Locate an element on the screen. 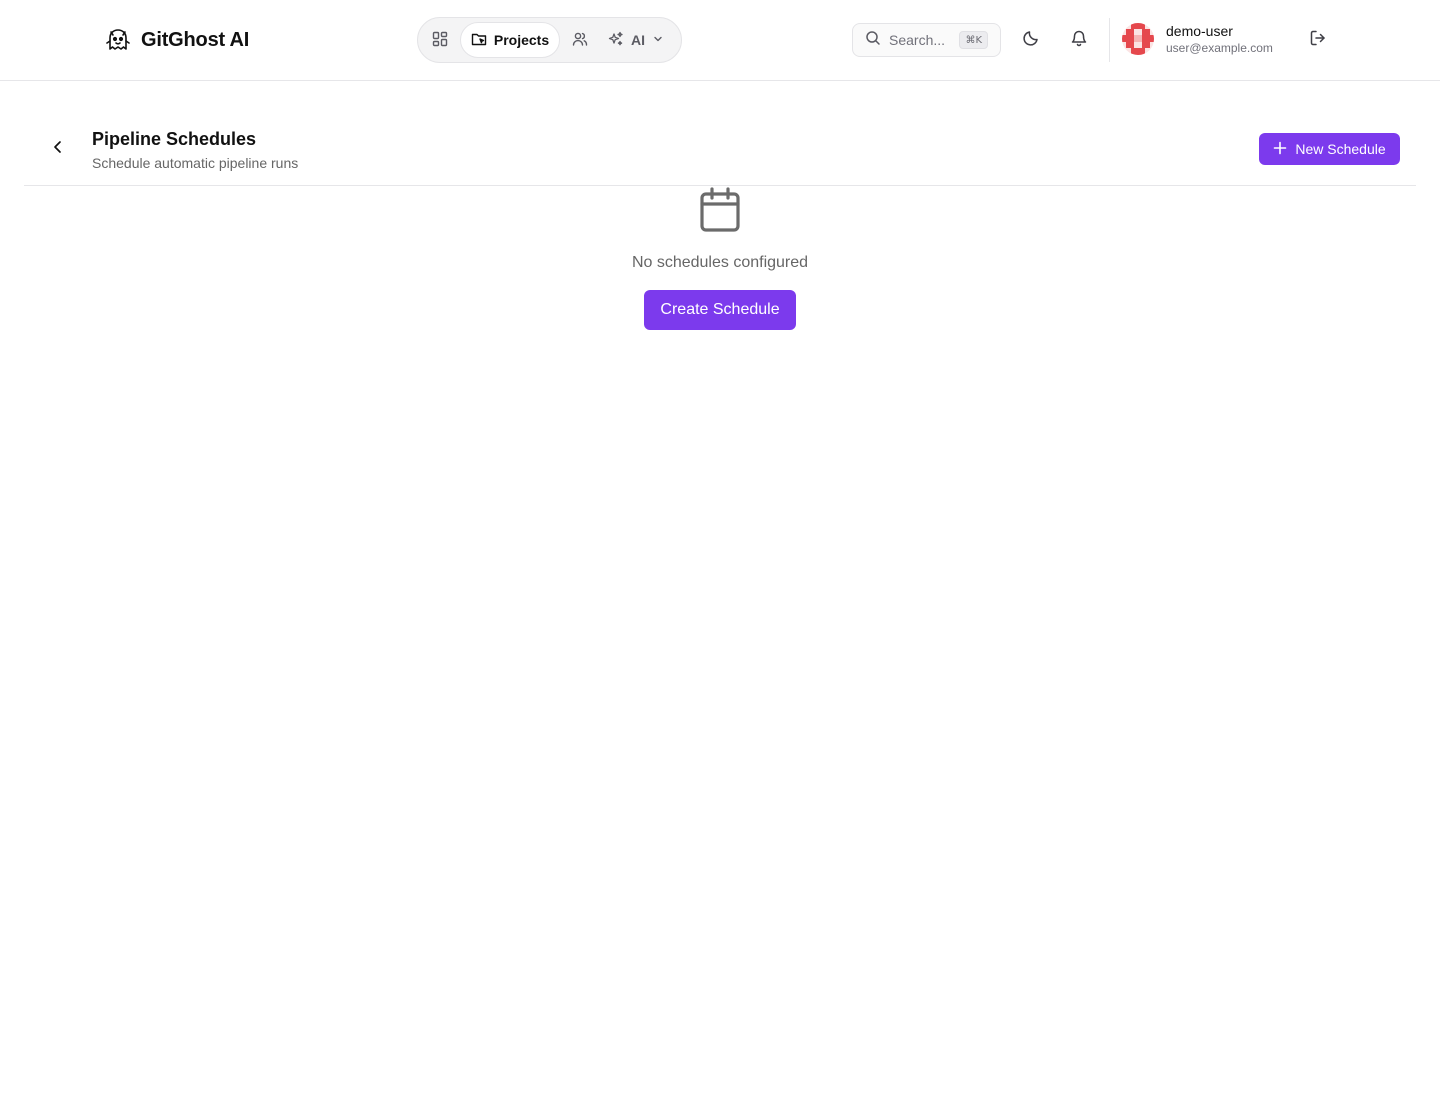 The image size is (1440, 1100). nav-projects-label: Projects is located at coordinates (521, 40).